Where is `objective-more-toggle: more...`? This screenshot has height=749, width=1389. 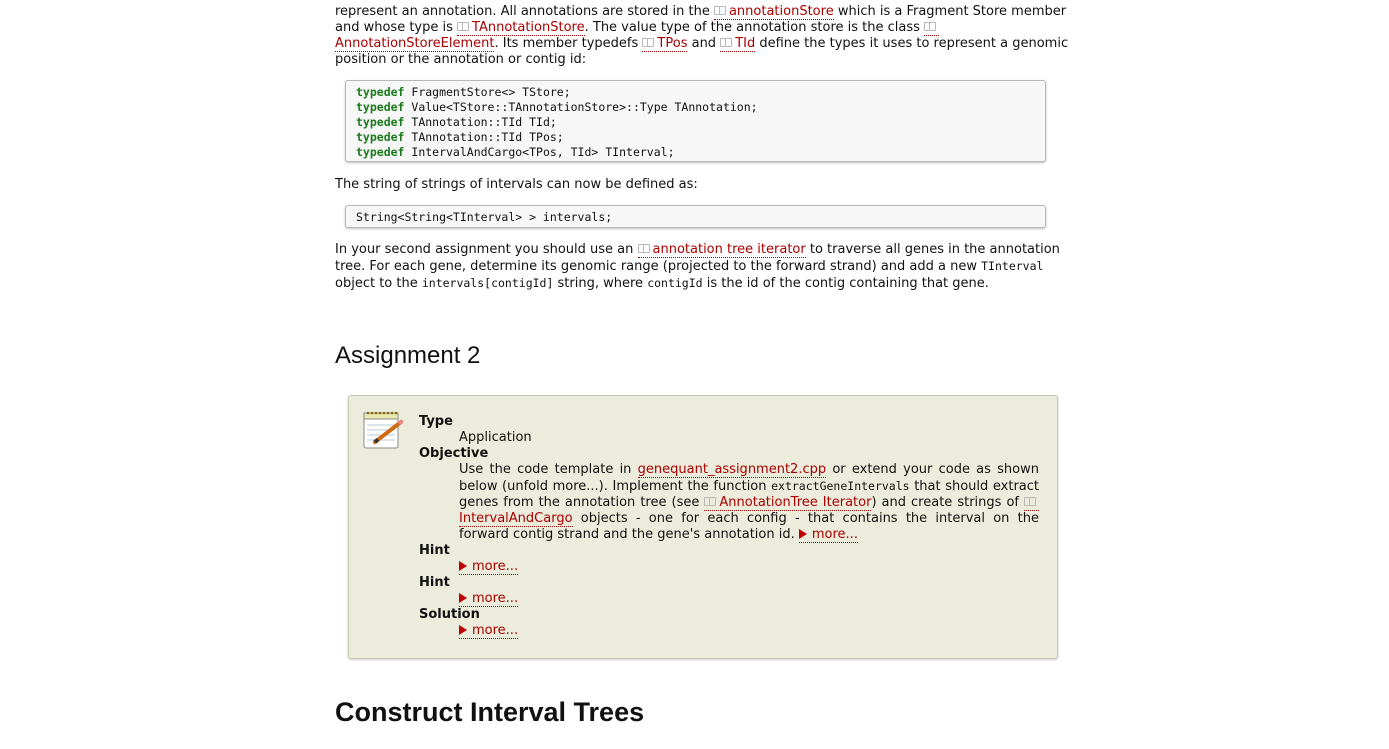 objective-more-toggle: more... is located at coordinates (828, 535).